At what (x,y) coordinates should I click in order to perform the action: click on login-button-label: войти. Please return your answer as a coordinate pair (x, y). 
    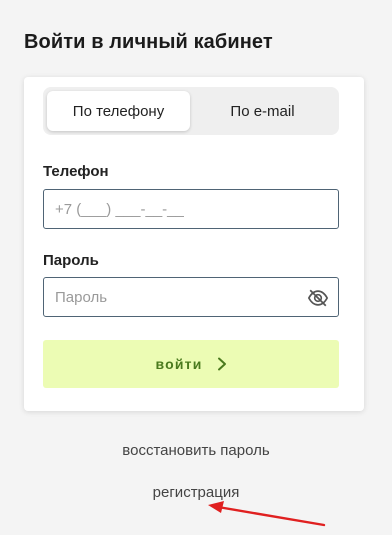
    Looking at the image, I should click on (179, 364).